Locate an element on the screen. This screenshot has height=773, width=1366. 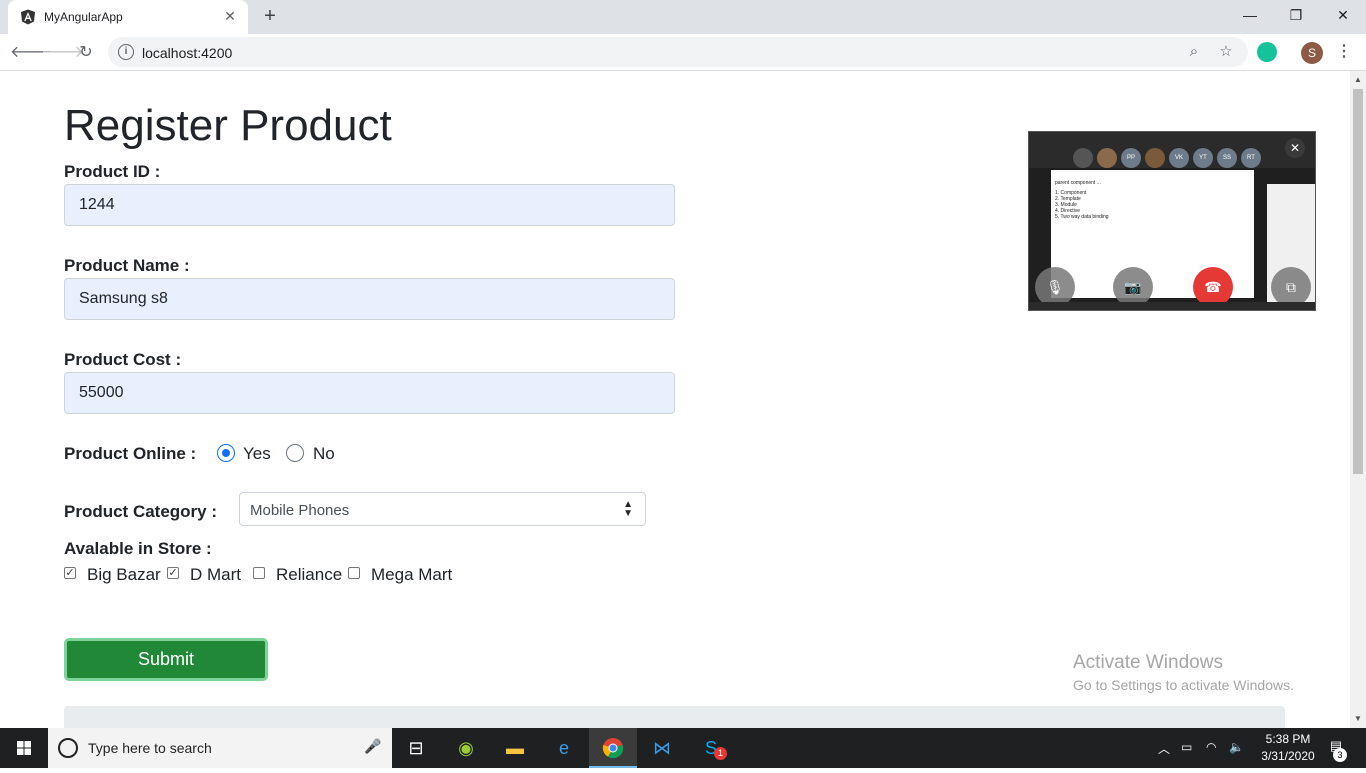
file-explorer-icon: ▬ is located at coordinates (515, 748).